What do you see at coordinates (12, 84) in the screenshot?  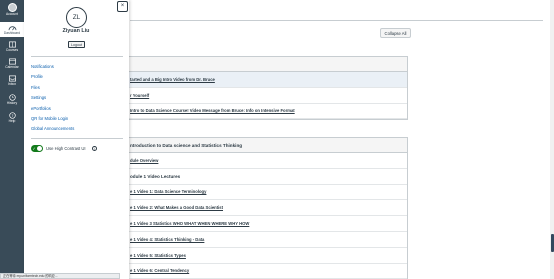 I see `nav-inbox-label: Inbox` at bounding box center [12, 84].